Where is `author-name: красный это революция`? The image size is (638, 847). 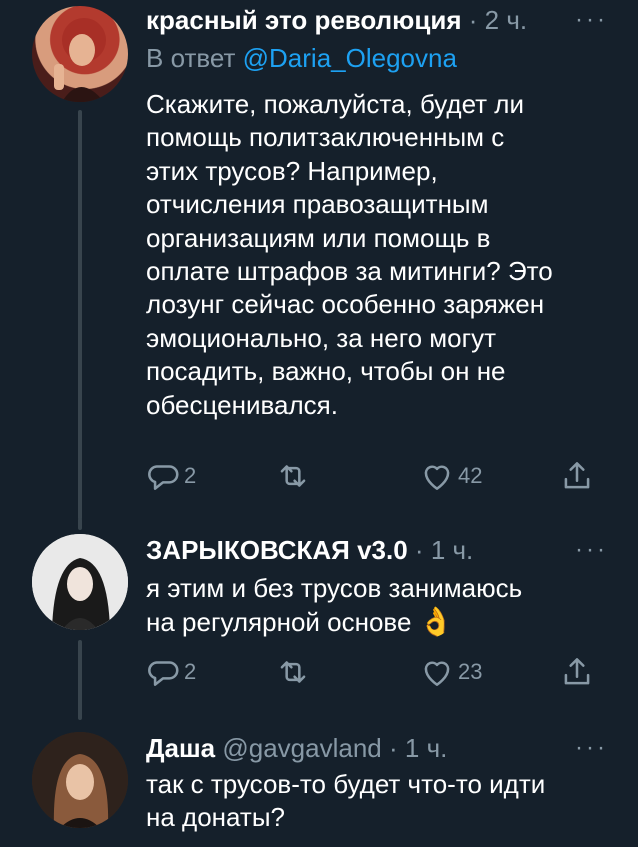
author-name: красный это революция is located at coordinates (304, 20).